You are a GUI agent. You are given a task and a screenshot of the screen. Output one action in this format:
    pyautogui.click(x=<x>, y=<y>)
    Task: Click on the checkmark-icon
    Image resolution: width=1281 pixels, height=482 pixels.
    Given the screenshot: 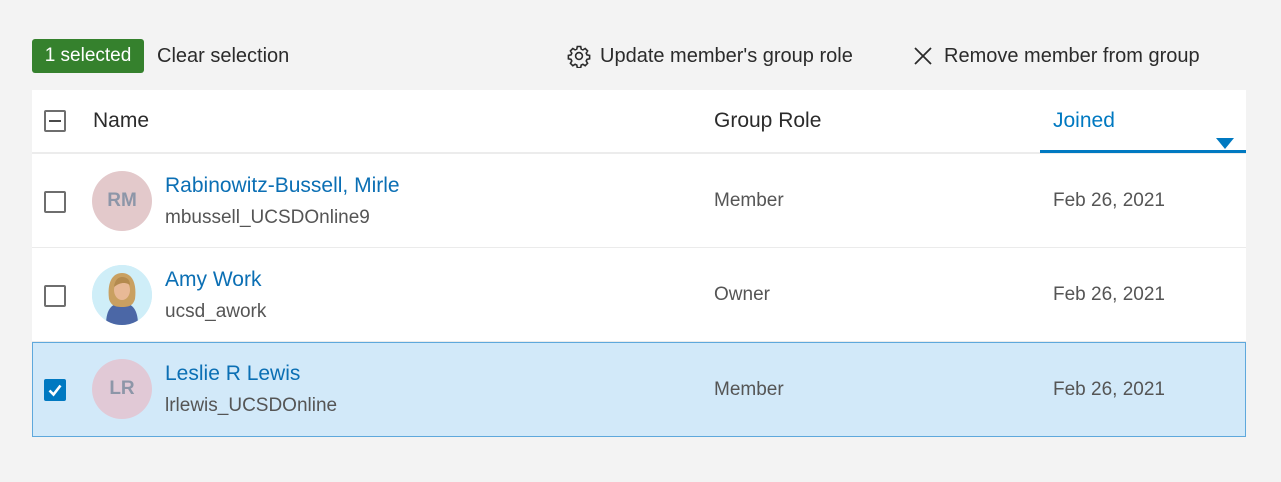 What is the action you would take?
    pyautogui.click(x=55, y=390)
    